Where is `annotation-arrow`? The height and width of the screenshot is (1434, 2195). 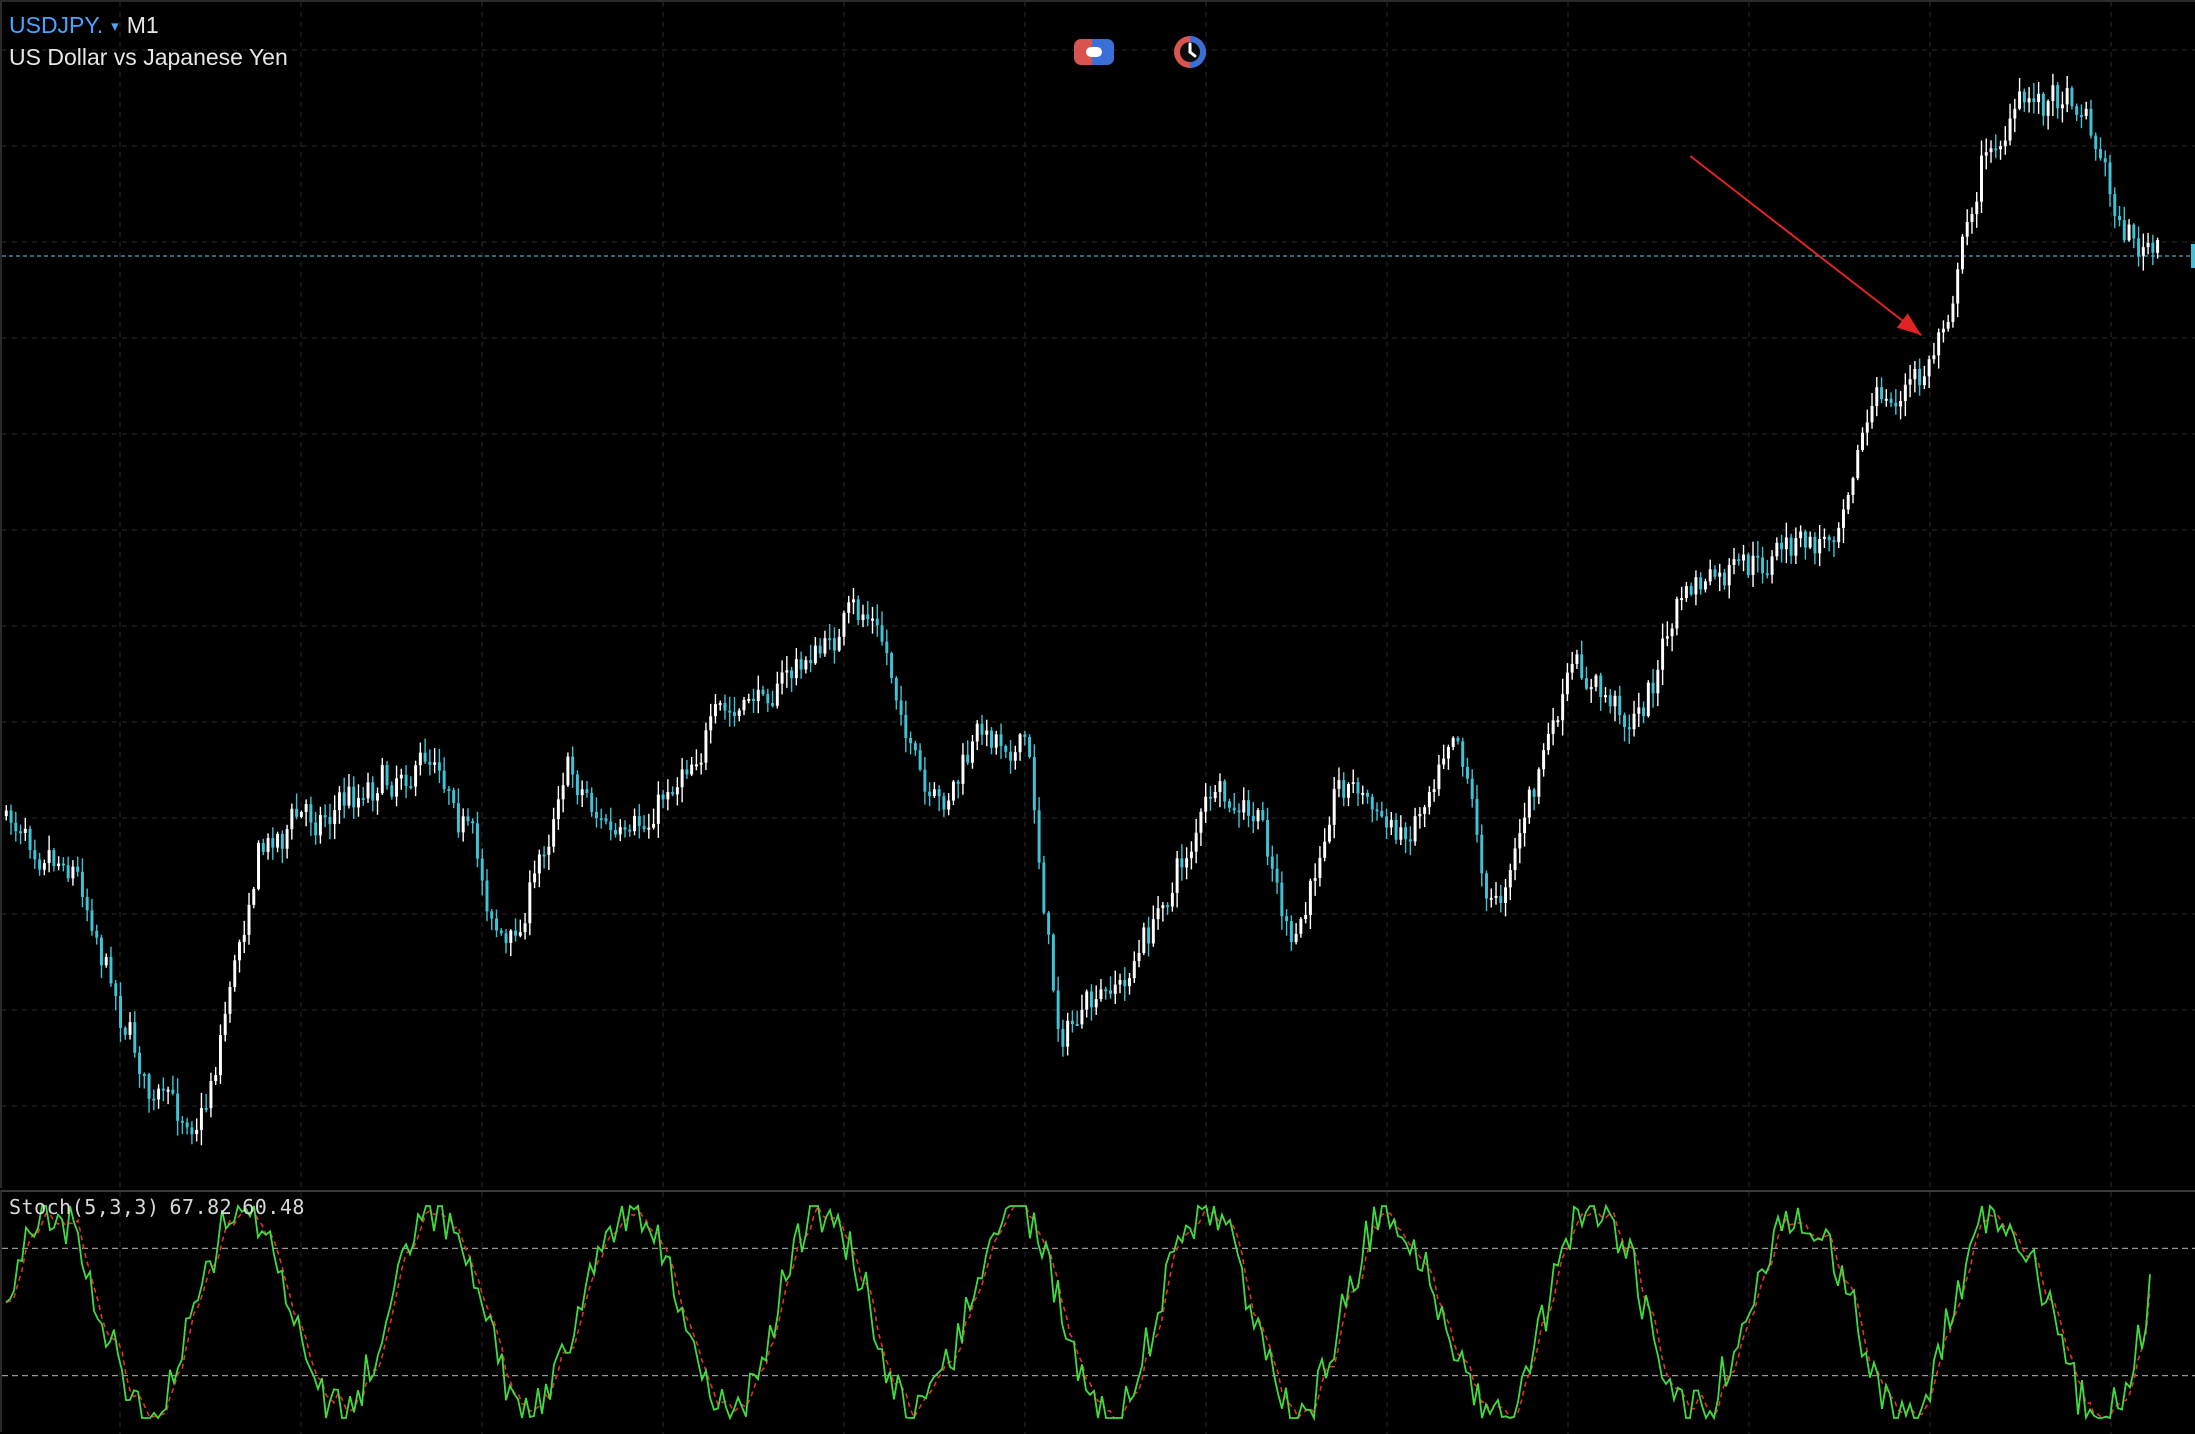
annotation-arrow is located at coordinates (1805, 245).